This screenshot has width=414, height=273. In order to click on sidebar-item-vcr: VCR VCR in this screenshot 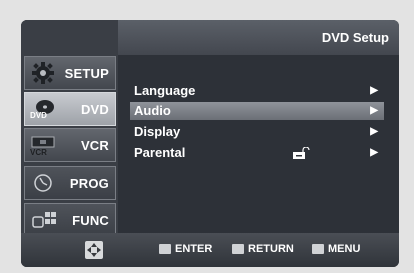, I will do `click(70, 145)`.